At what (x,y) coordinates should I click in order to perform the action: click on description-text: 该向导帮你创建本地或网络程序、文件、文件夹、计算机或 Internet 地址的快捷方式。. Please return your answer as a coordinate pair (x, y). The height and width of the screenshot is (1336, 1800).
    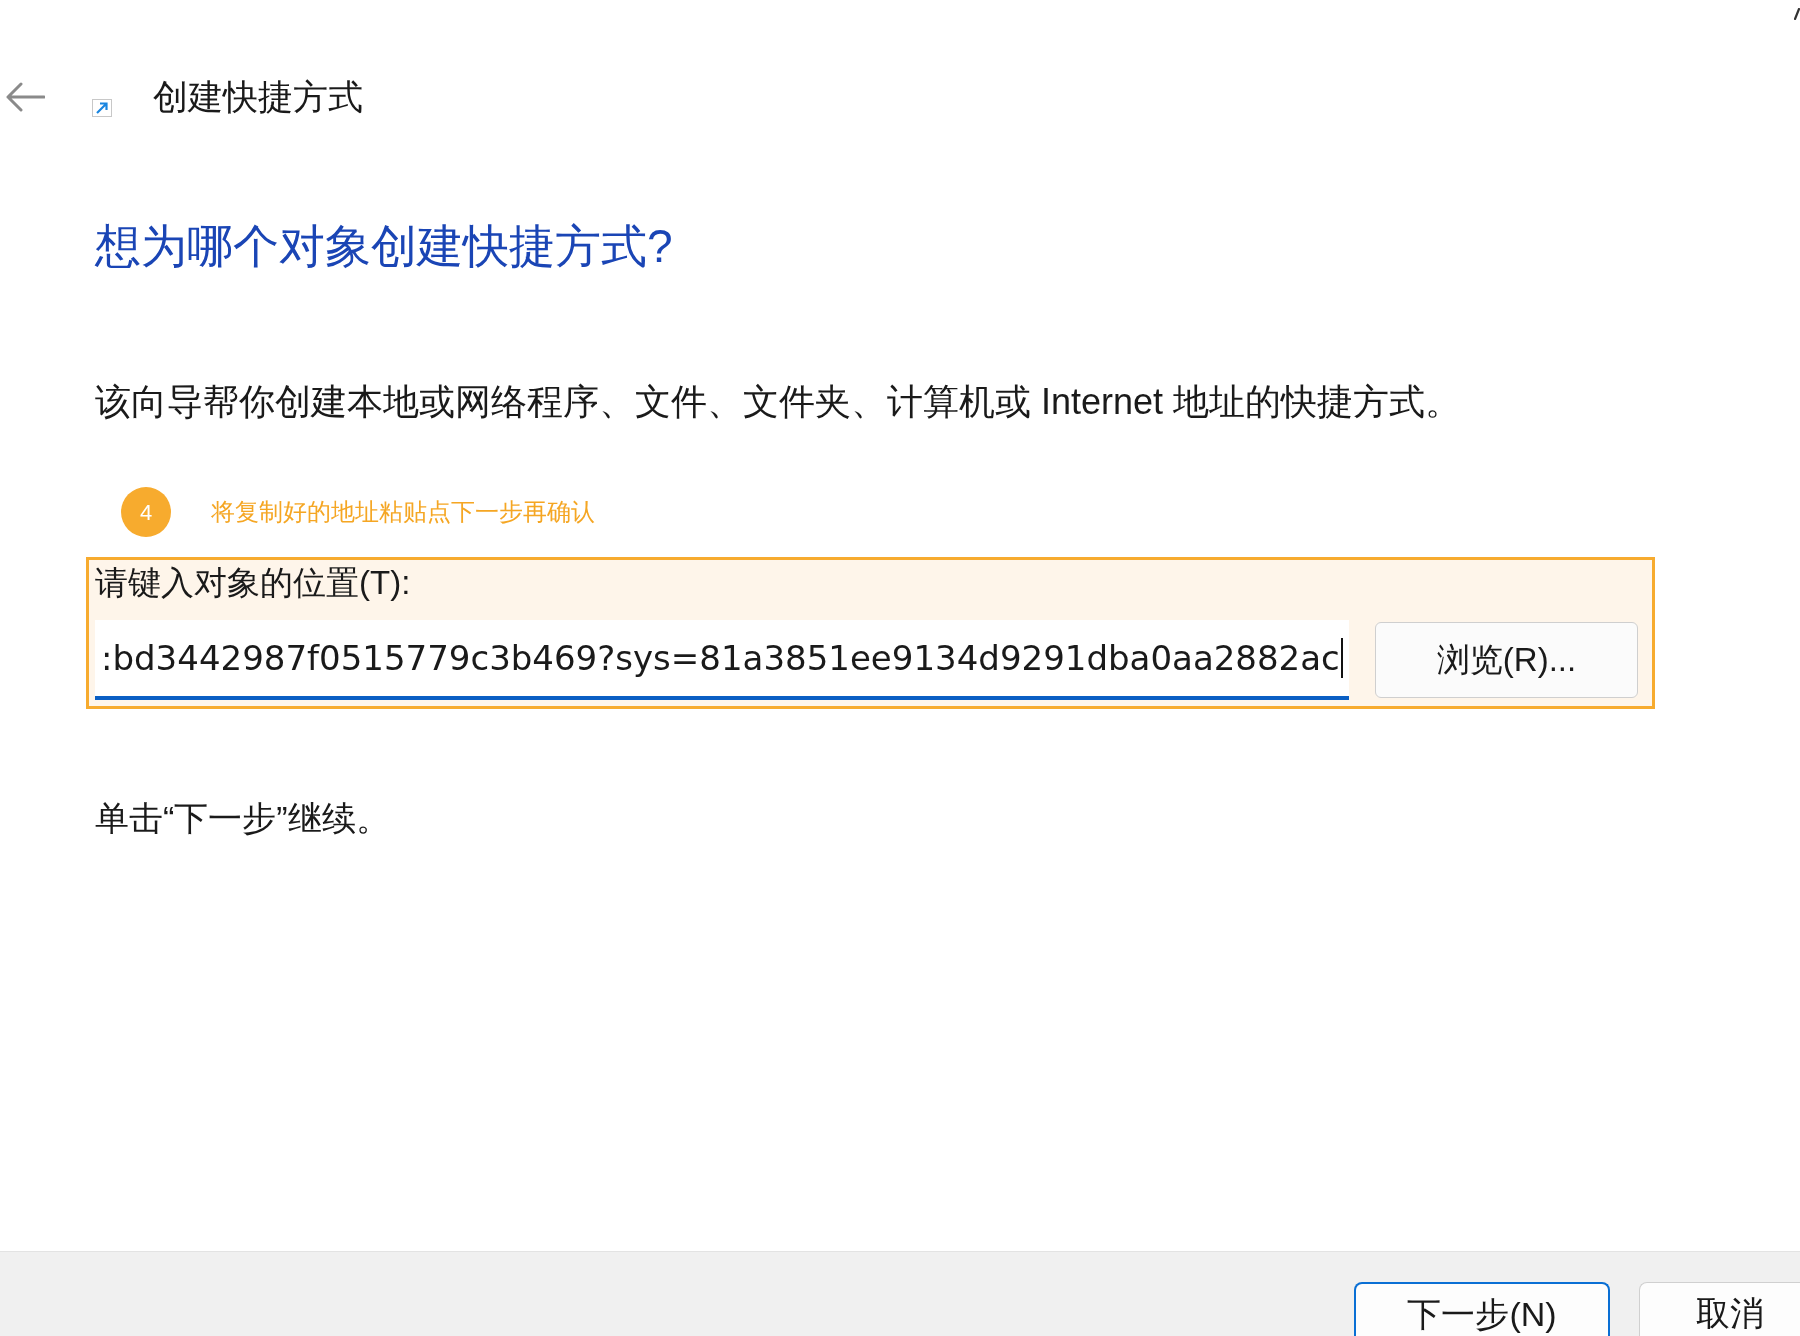
    Looking at the image, I should click on (779, 402).